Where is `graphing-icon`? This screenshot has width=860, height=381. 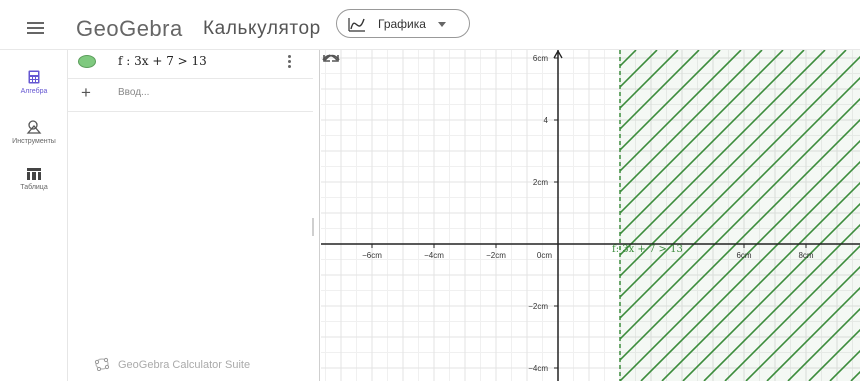 graphing-icon is located at coordinates (356, 25).